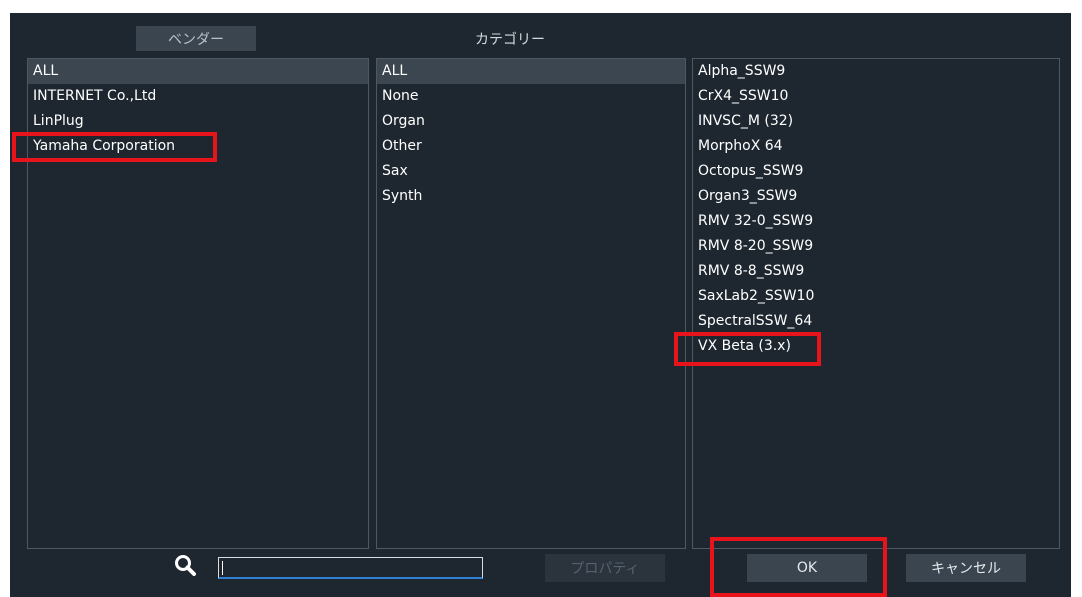 The width and height of the screenshot is (1082, 597). Describe the element at coordinates (876, 196) in the screenshot. I see `plugin-item: Organ3_SSW9` at that location.